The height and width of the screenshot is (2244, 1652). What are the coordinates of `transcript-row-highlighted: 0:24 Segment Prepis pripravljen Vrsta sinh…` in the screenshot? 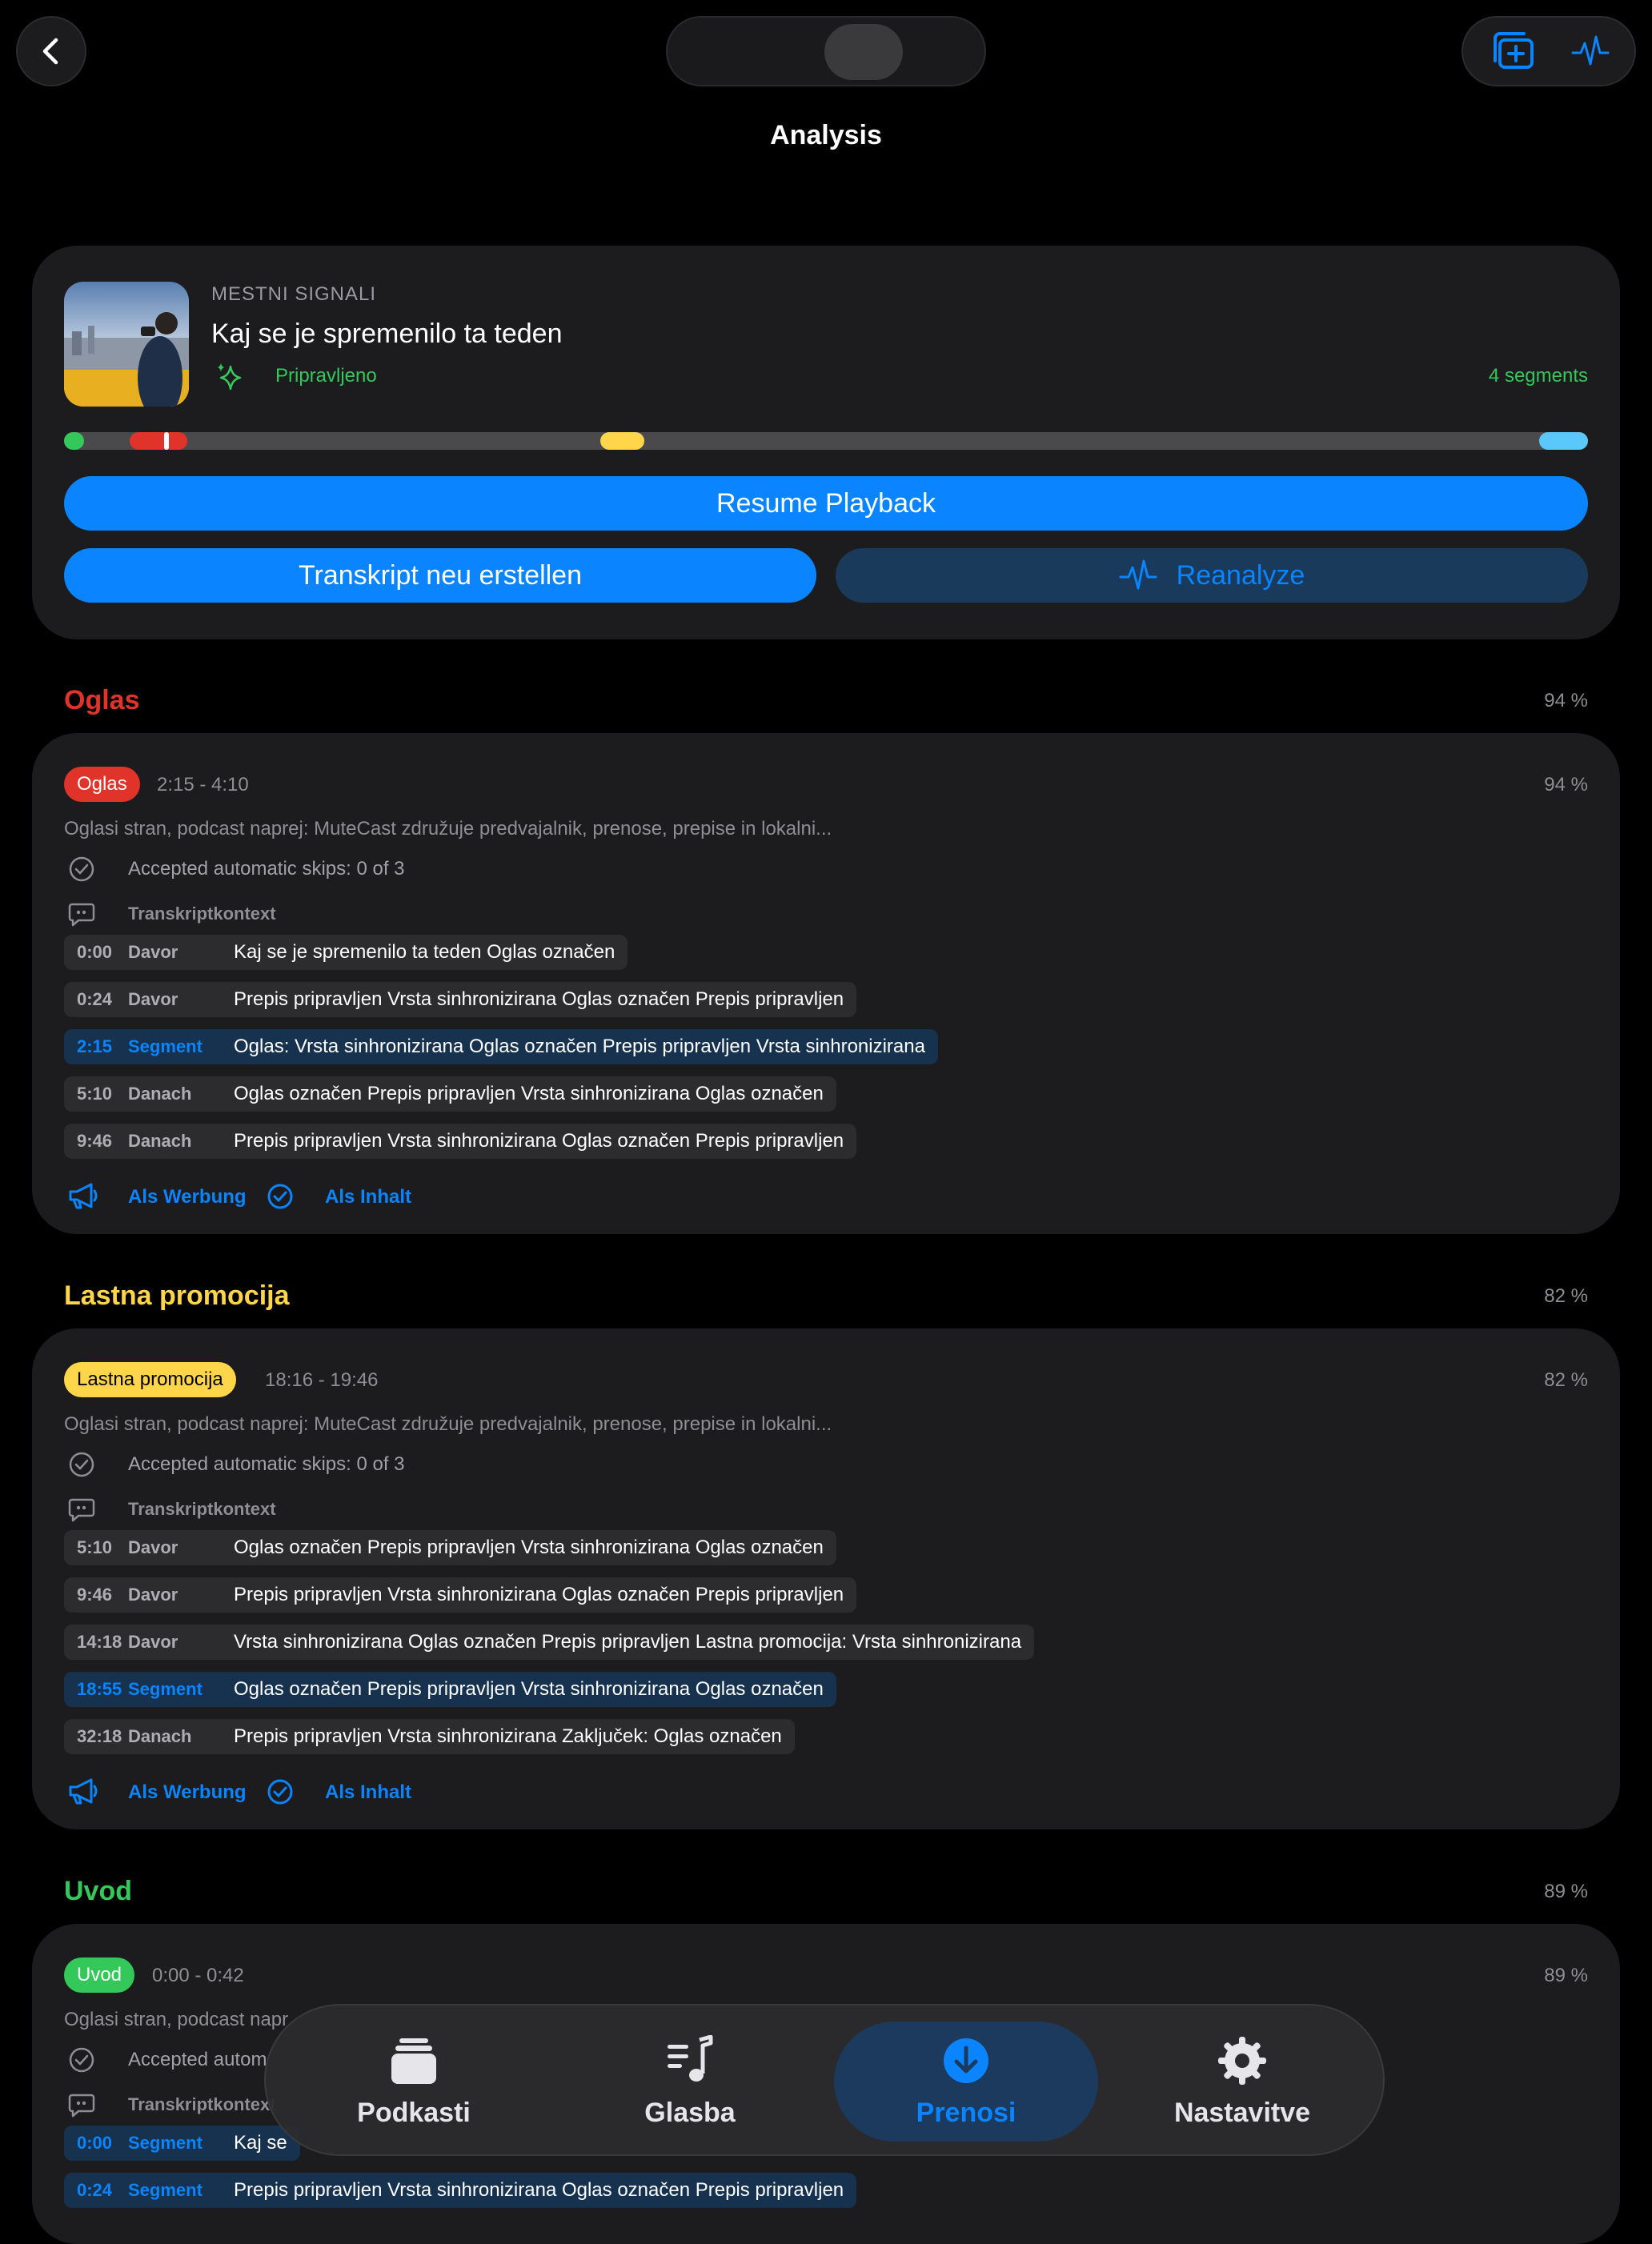 It's located at (460, 2190).